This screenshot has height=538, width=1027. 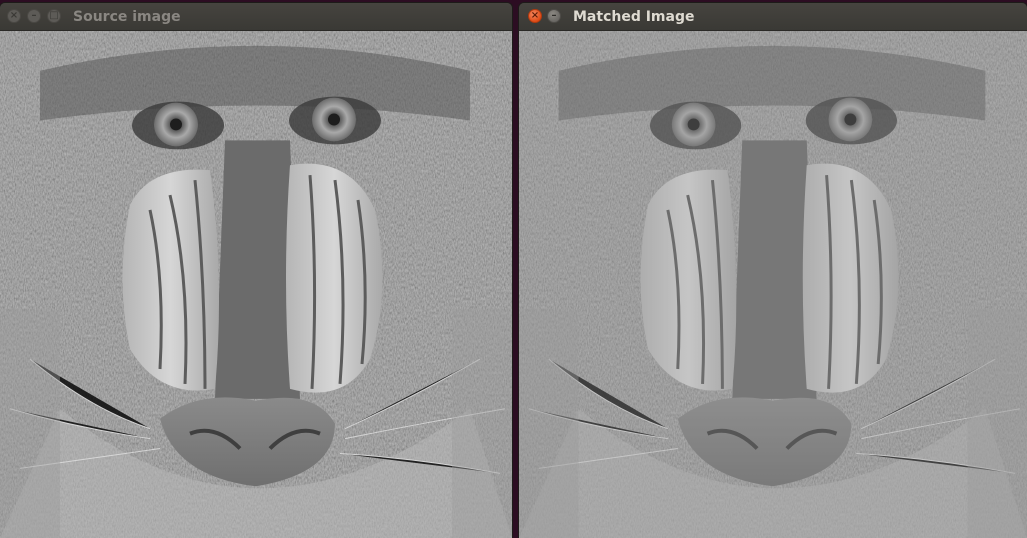 I want to click on window-title: Source image, so click(x=127, y=17).